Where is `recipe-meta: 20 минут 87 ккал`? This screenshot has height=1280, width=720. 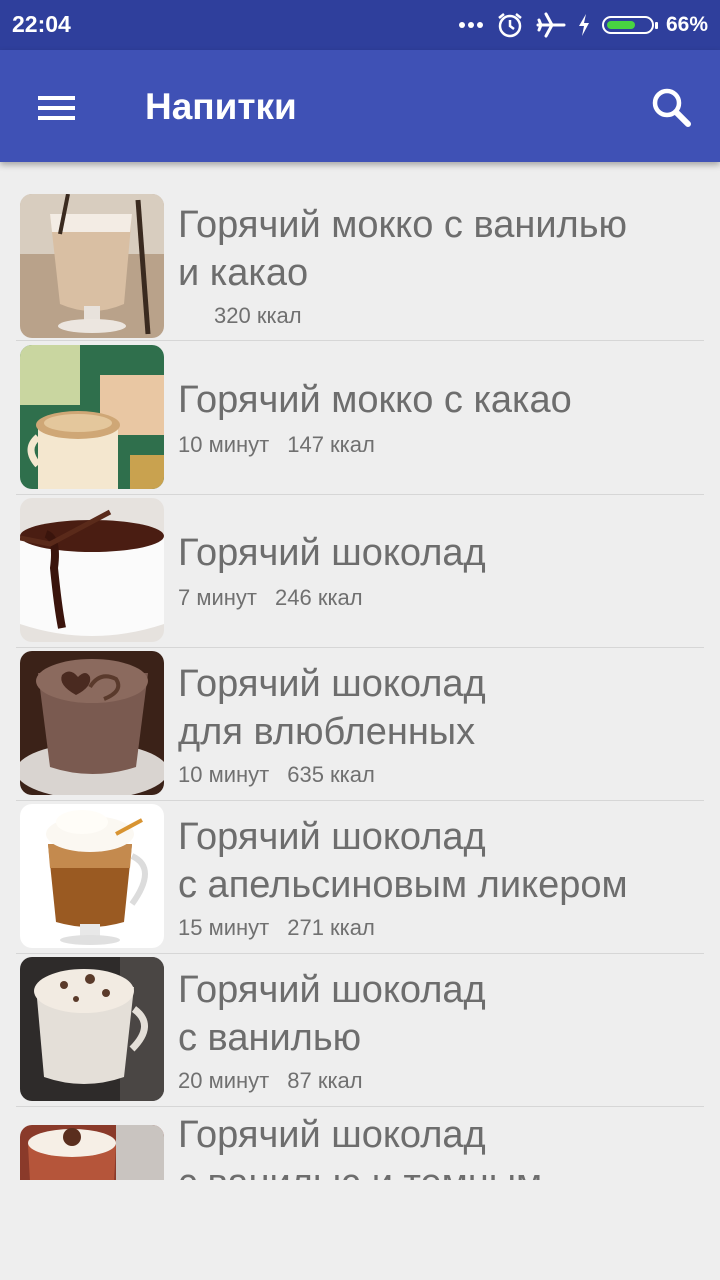
recipe-meta: 20 минут 87 ккал is located at coordinates (270, 1081).